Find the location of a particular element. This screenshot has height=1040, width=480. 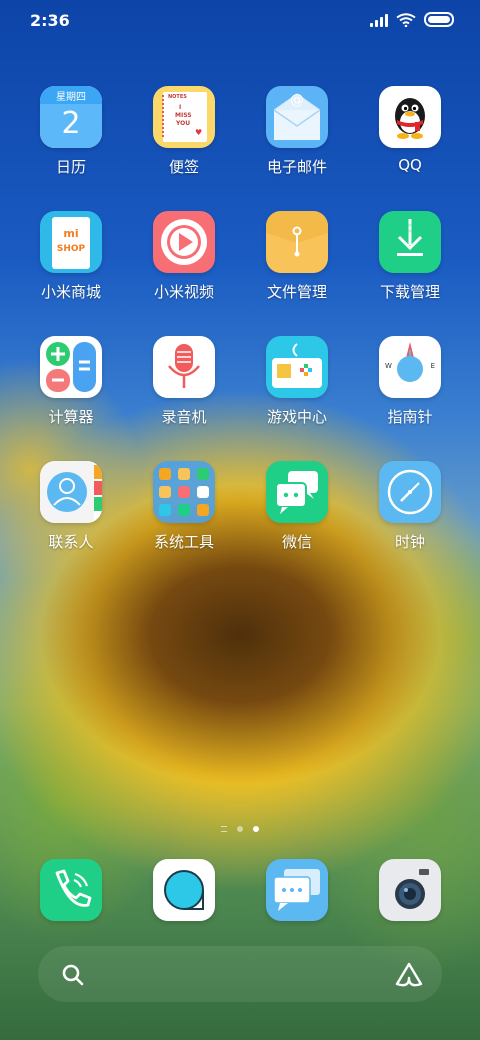

status-bar: 2:36 is located at coordinates (240, 20).